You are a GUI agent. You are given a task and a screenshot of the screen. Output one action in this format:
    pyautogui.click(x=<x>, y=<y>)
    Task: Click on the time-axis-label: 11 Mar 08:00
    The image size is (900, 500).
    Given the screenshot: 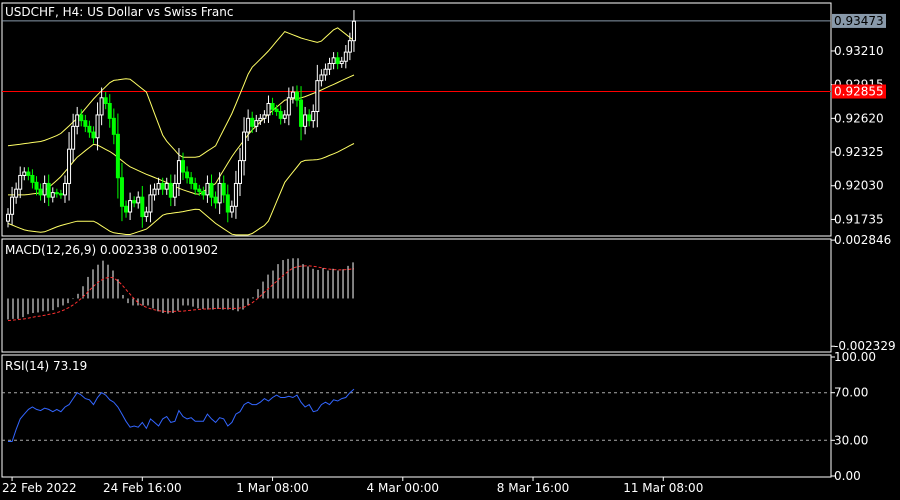 What is the action you would take?
    pyautogui.click(x=663, y=488)
    